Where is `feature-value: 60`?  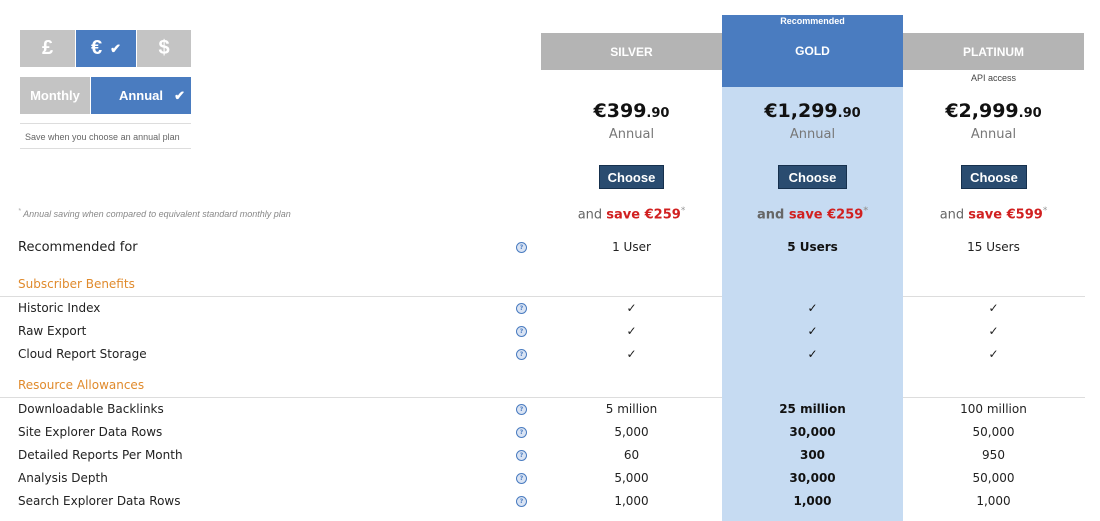
feature-value: 60 is located at coordinates (631, 455).